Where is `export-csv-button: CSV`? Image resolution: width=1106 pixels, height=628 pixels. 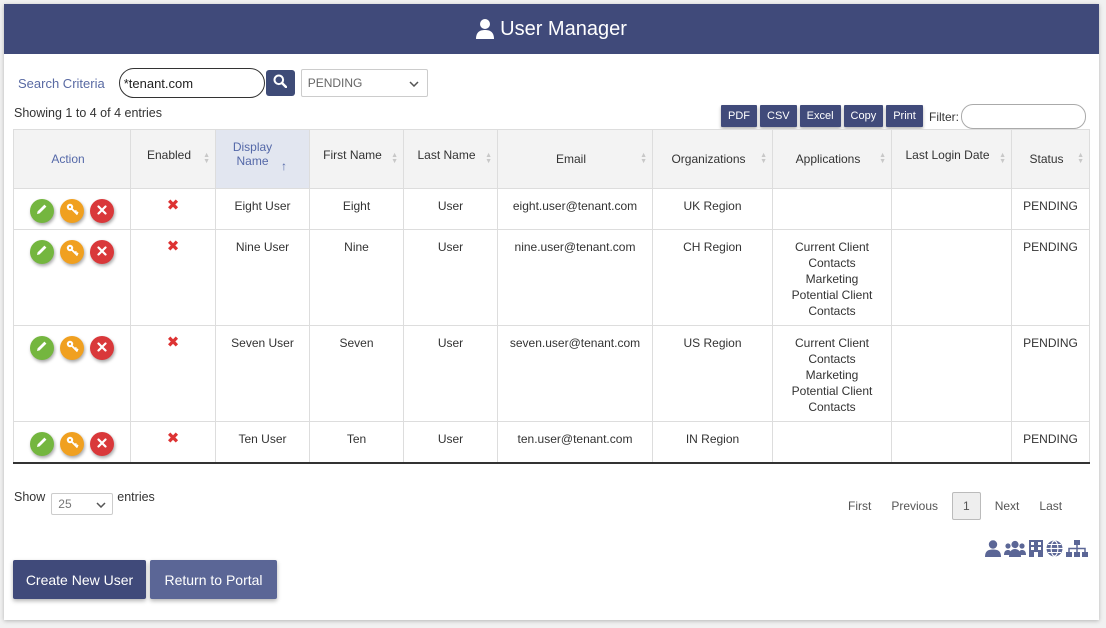 export-csv-button: CSV is located at coordinates (778, 116).